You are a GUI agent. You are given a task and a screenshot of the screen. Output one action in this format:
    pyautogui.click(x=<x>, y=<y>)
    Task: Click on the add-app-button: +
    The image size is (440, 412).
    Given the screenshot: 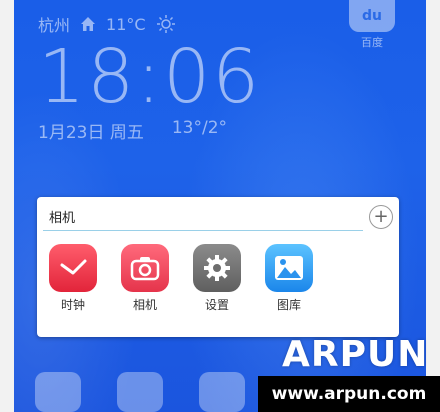 What is the action you would take?
    pyautogui.click(x=381, y=217)
    